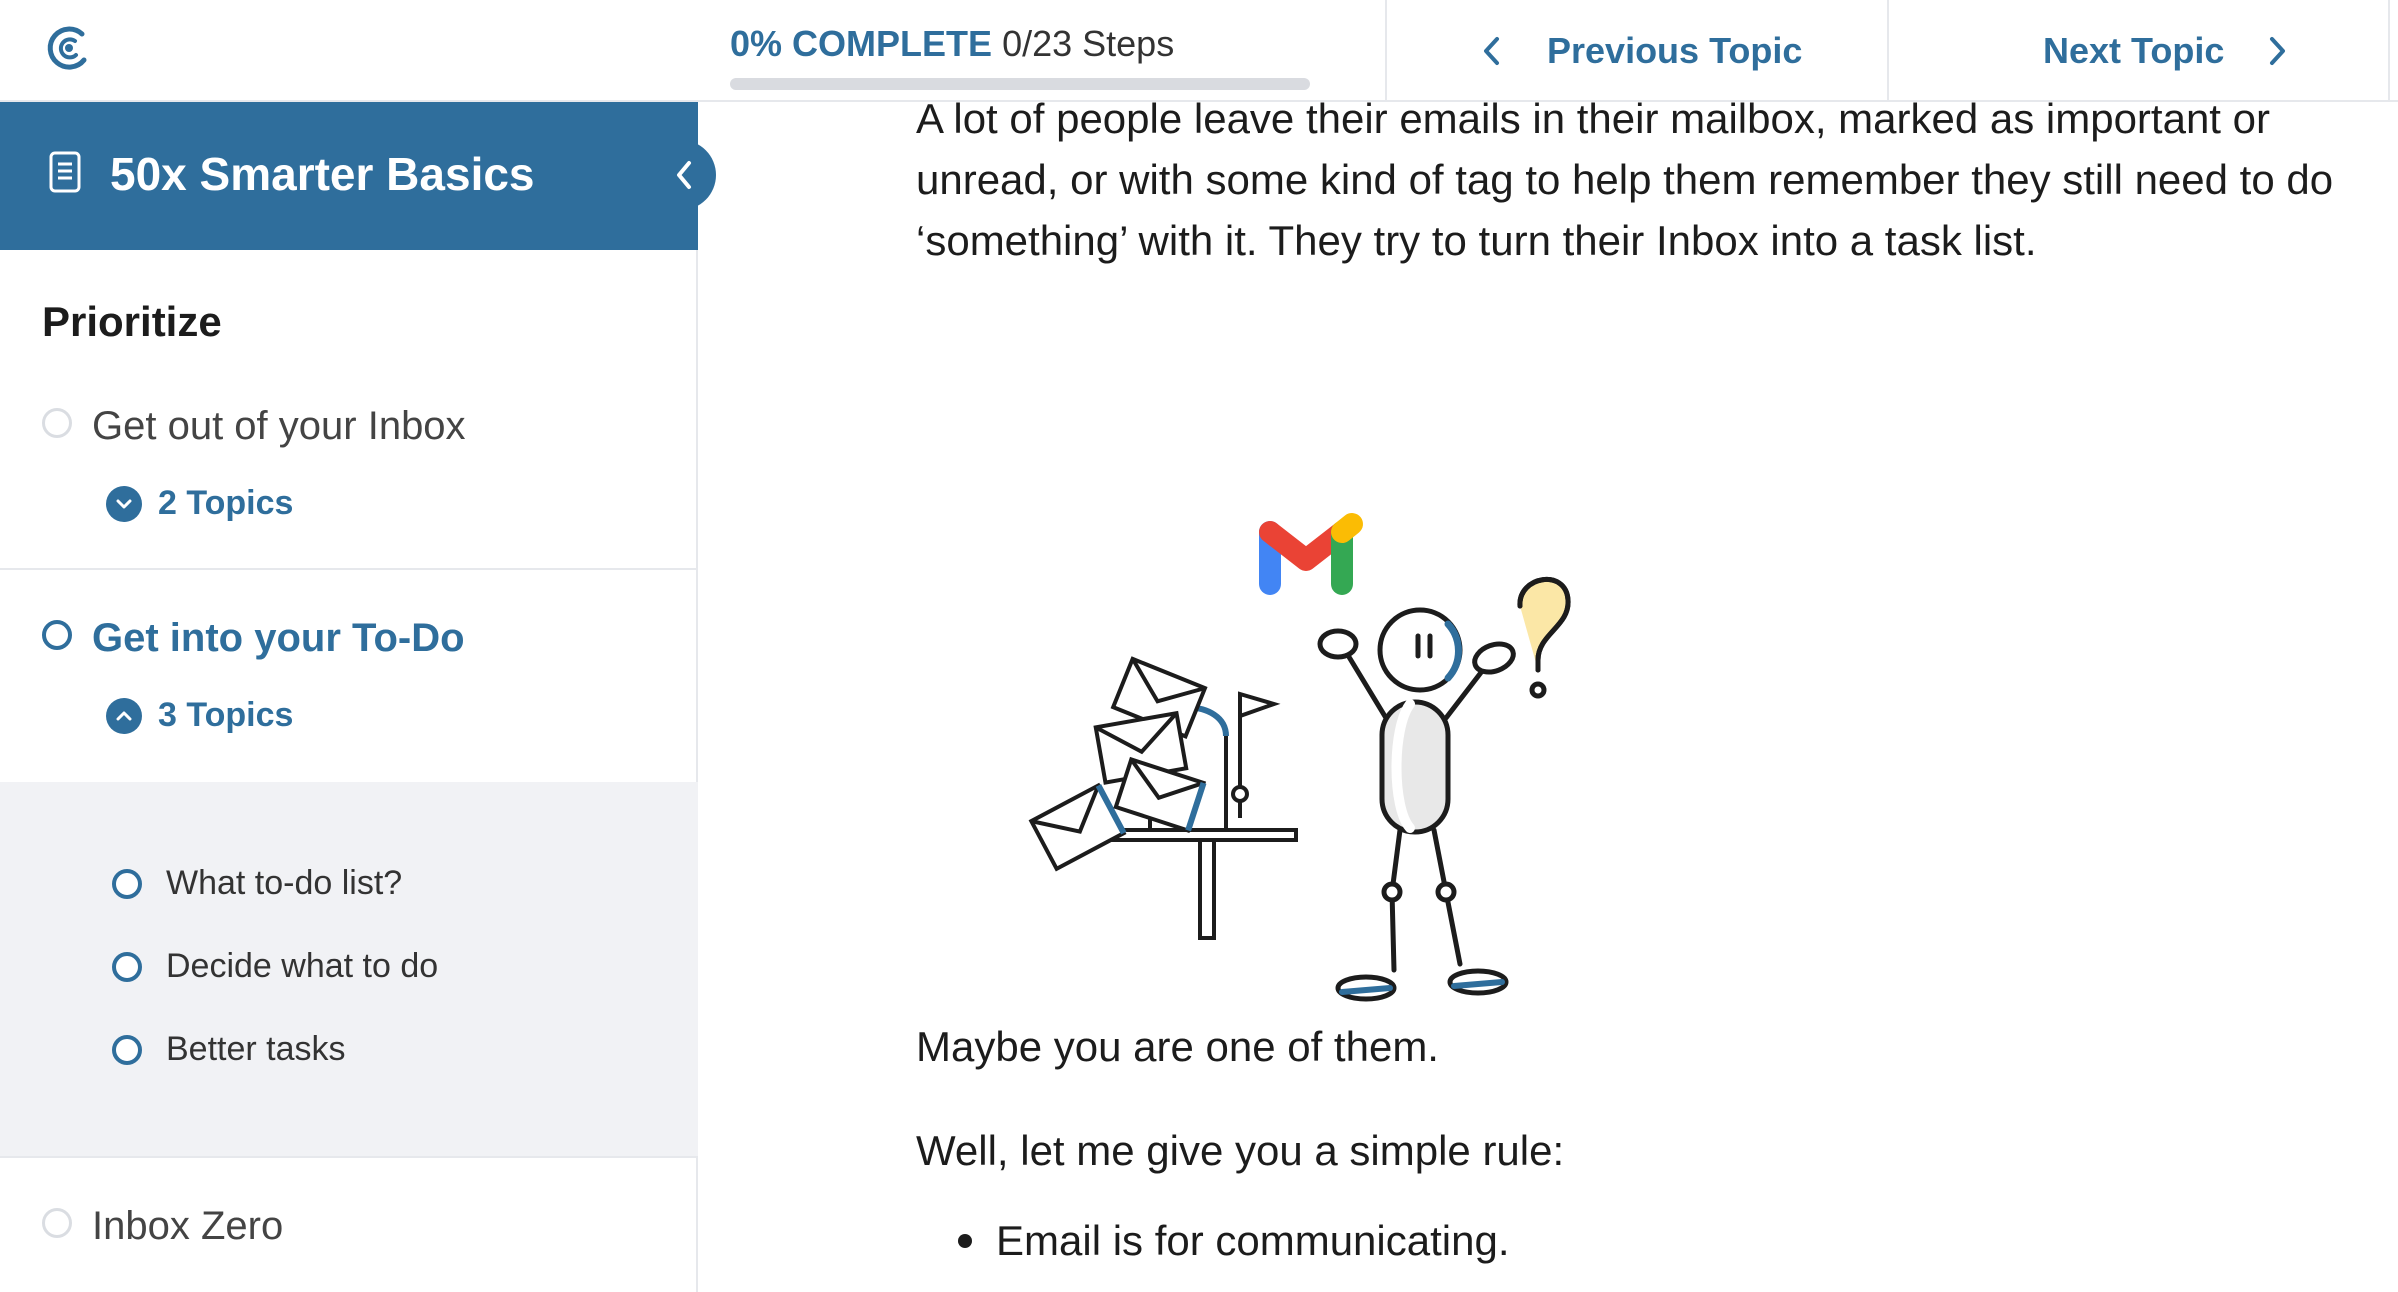  I want to click on previous-topic-button: Previous Topic, so click(1636, 51).